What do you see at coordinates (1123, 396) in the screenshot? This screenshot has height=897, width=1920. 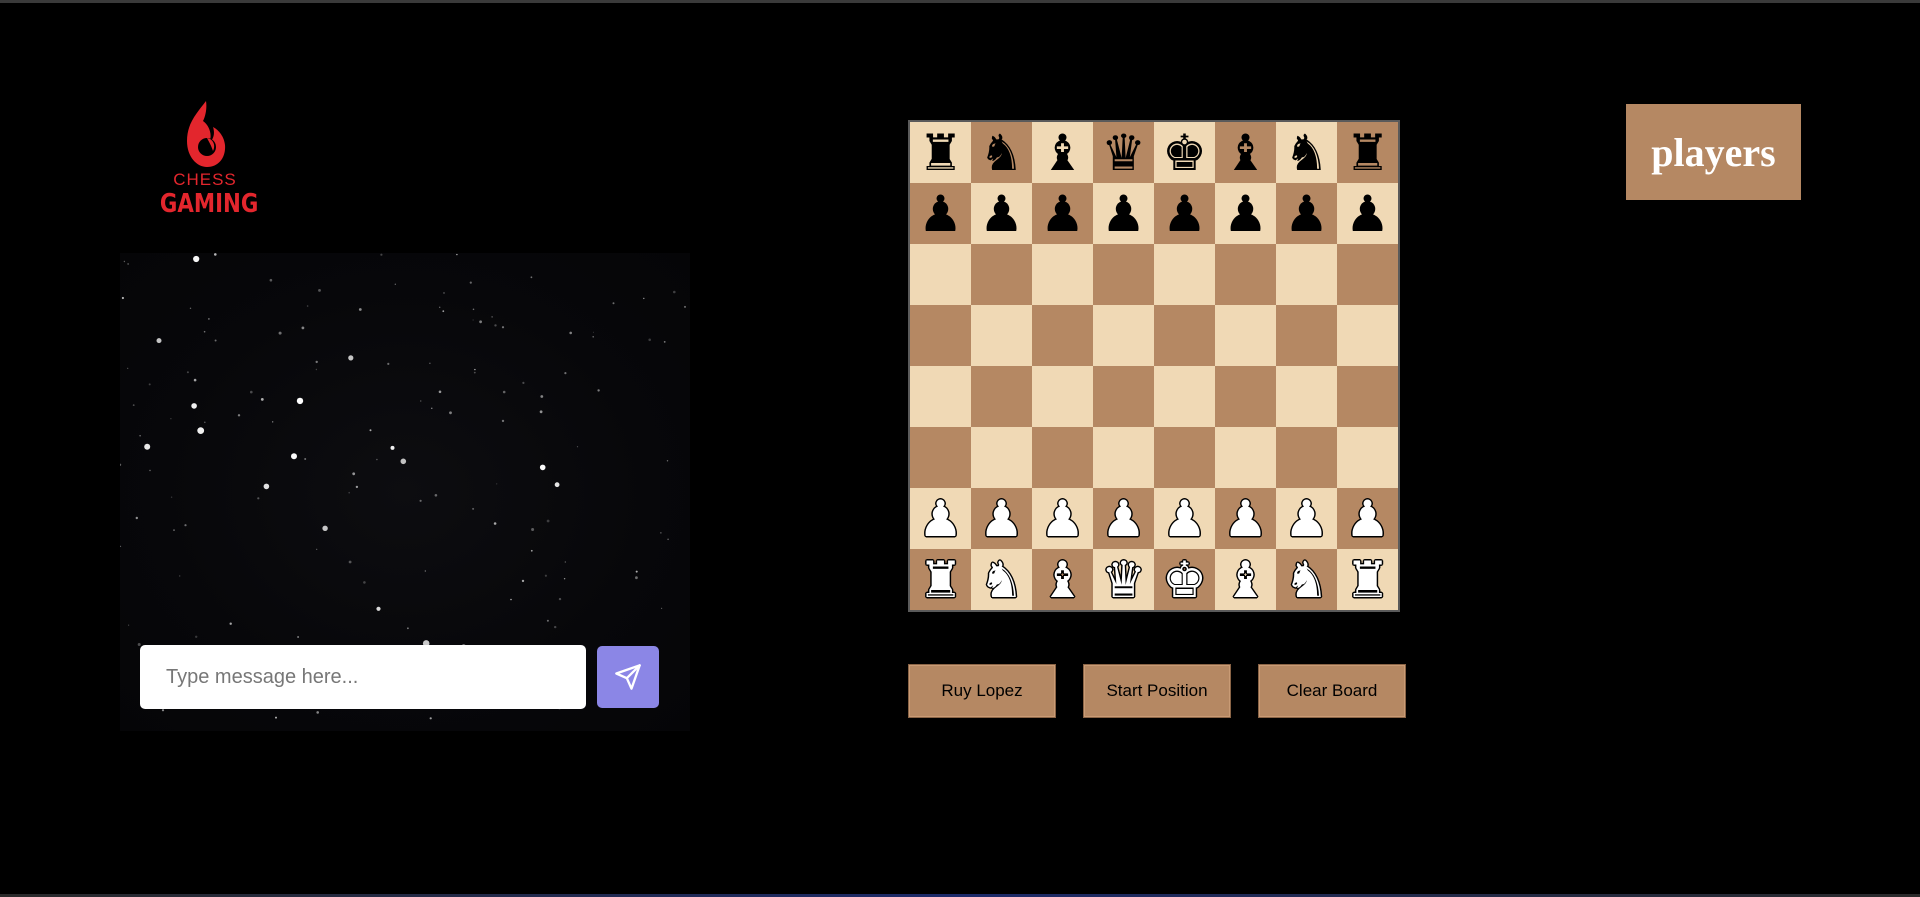 I see `square-d4` at bounding box center [1123, 396].